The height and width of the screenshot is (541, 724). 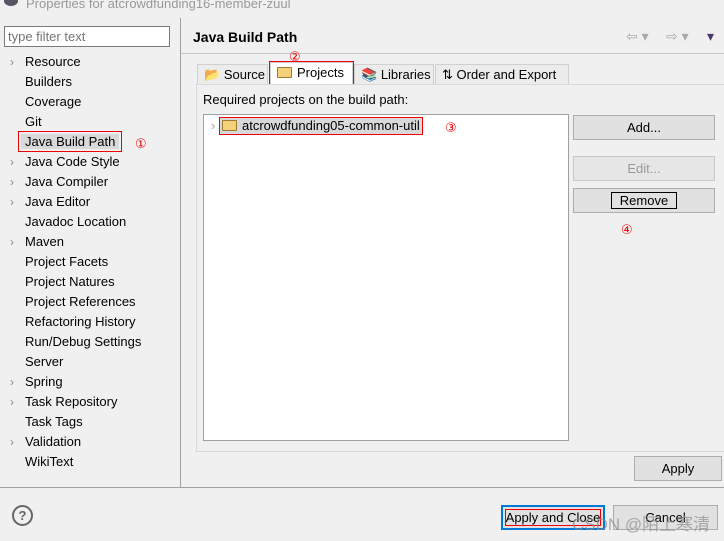 I want to click on sidebar-item: Java Build Path, so click(x=70, y=141).